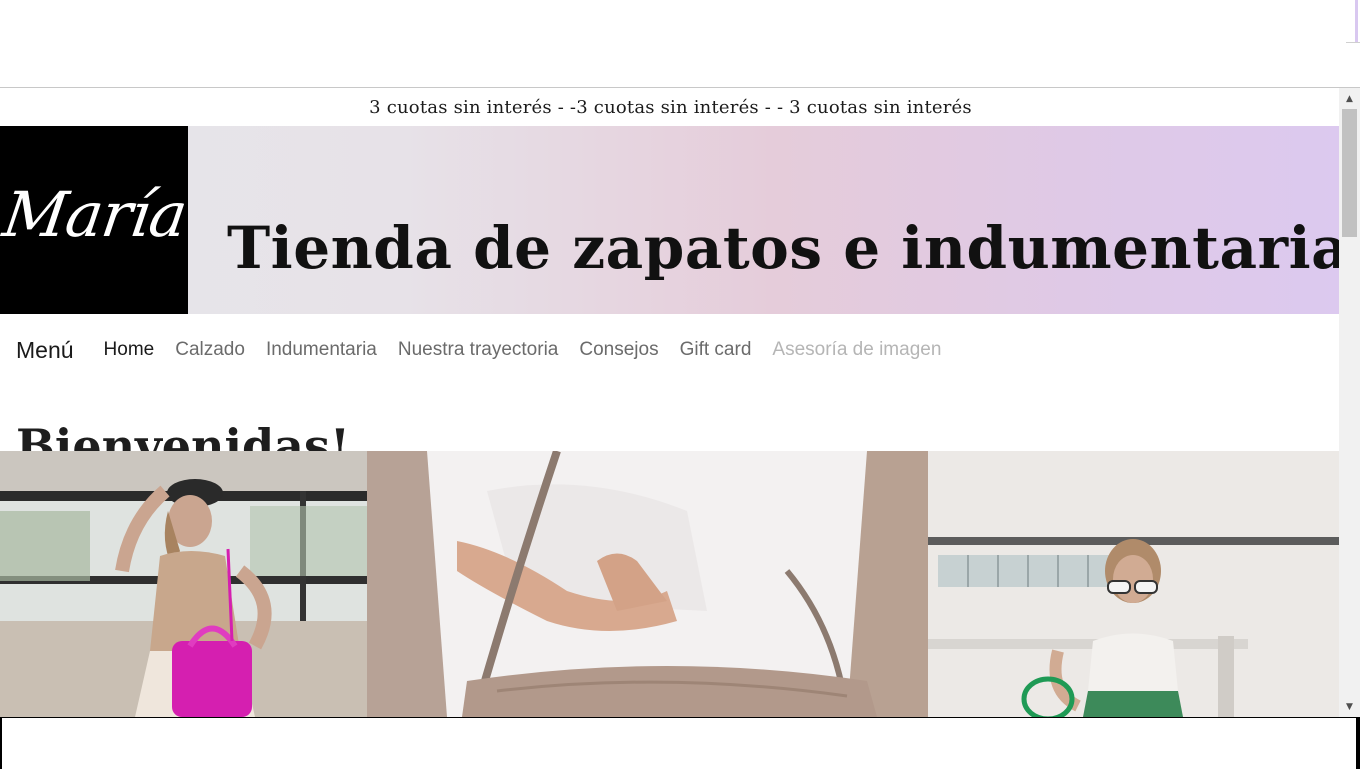  What do you see at coordinates (680, 743) in the screenshot?
I see `bottom-frame` at bounding box center [680, 743].